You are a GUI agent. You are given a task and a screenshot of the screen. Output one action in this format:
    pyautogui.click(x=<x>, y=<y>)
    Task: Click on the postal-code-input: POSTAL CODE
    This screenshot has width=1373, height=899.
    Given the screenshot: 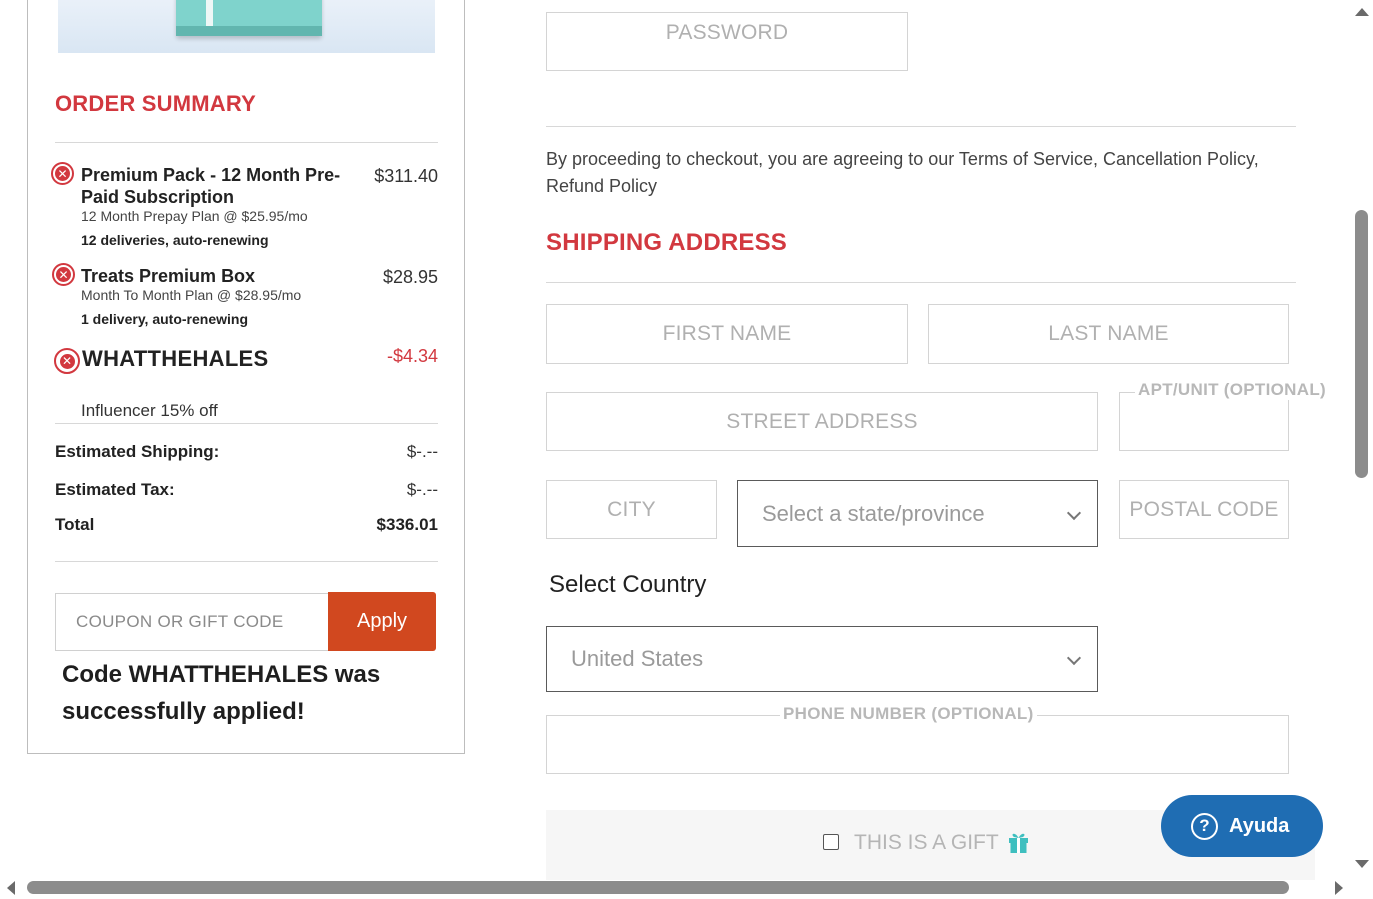 What is the action you would take?
    pyautogui.click(x=1204, y=509)
    